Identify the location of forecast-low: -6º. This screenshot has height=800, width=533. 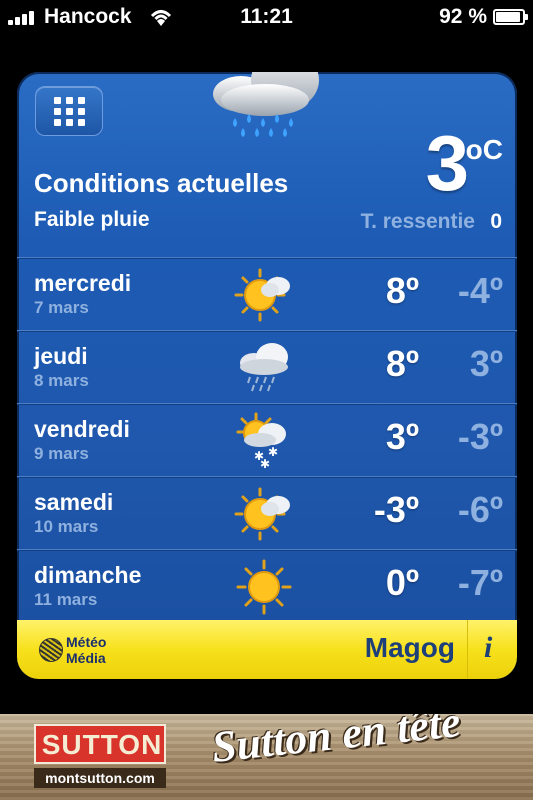
(480, 509).